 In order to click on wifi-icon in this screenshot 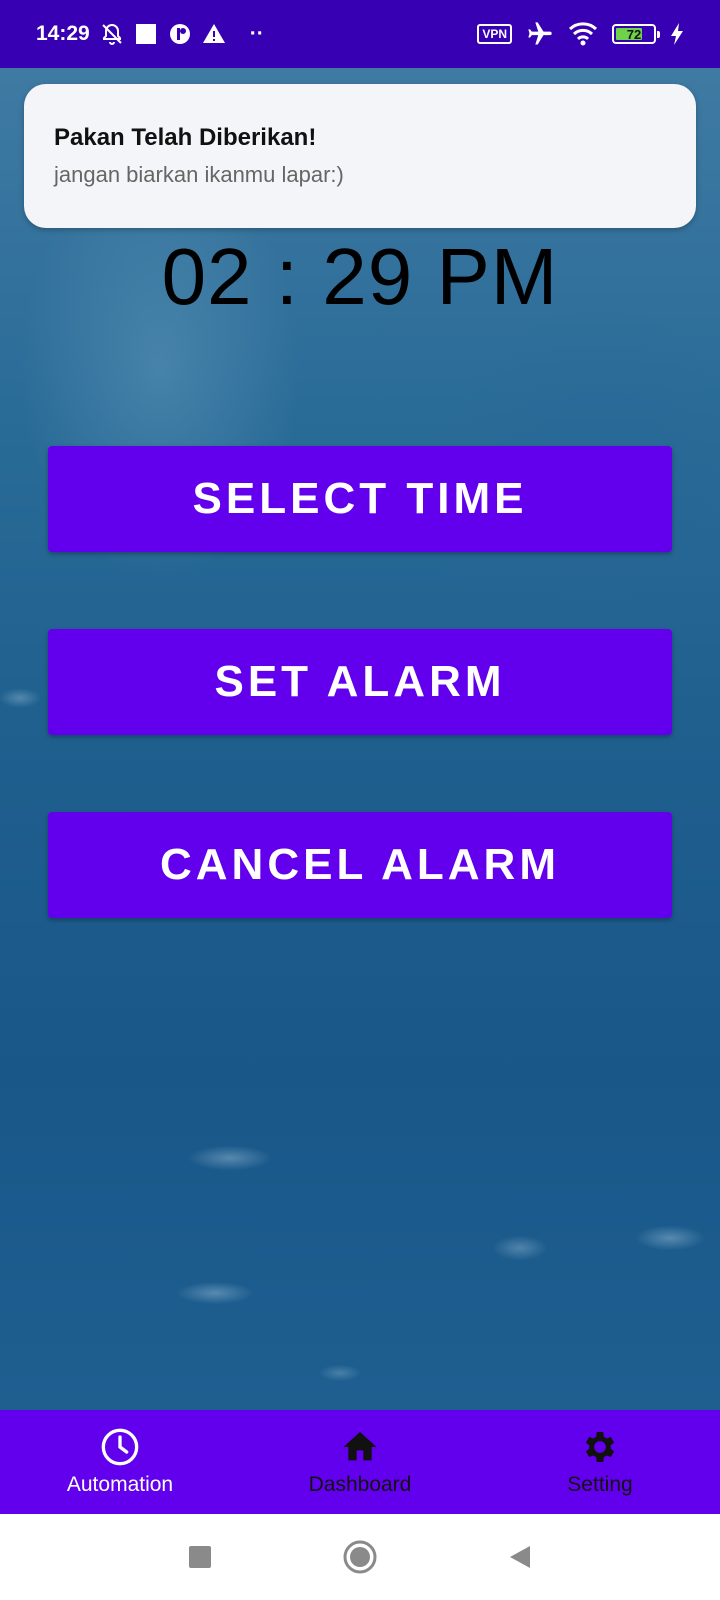, I will do `click(583, 34)`.